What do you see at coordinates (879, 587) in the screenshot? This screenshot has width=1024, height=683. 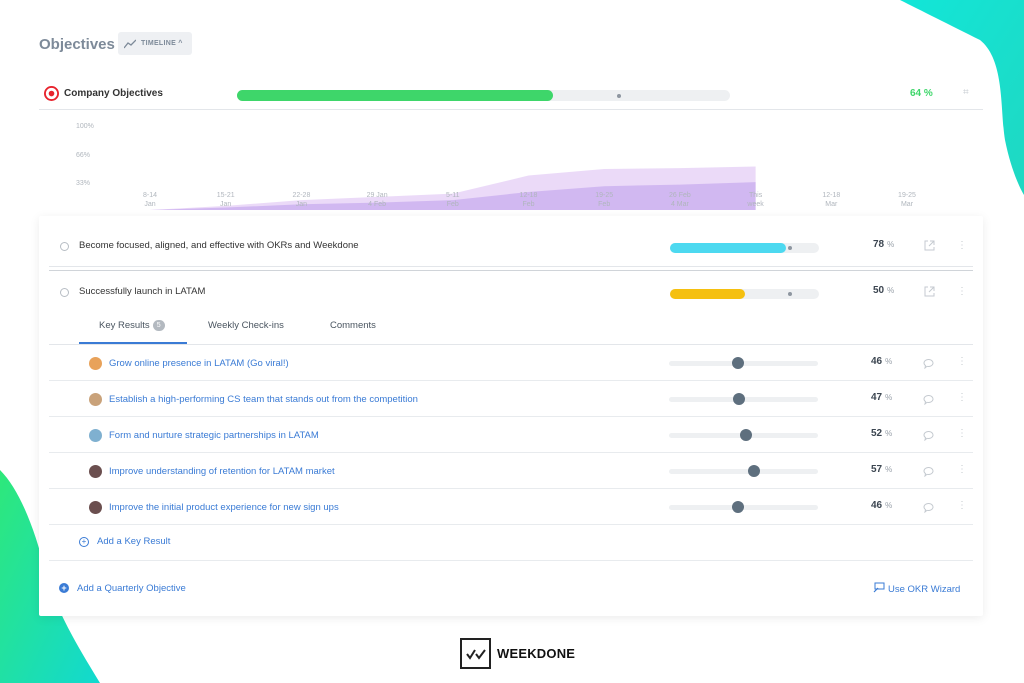 I see `wizard-icon` at bounding box center [879, 587].